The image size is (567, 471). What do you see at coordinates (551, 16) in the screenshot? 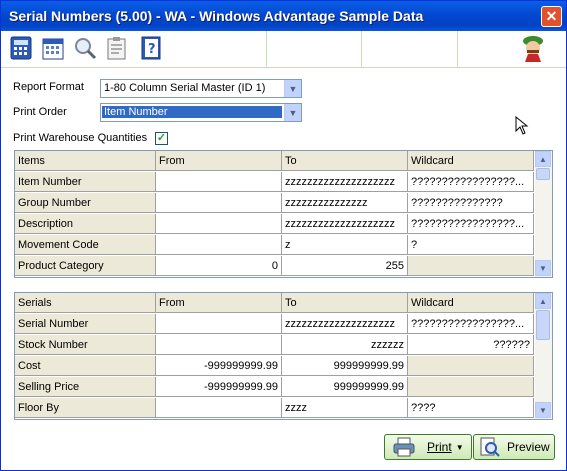
I see `close-button: ✕` at bounding box center [551, 16].